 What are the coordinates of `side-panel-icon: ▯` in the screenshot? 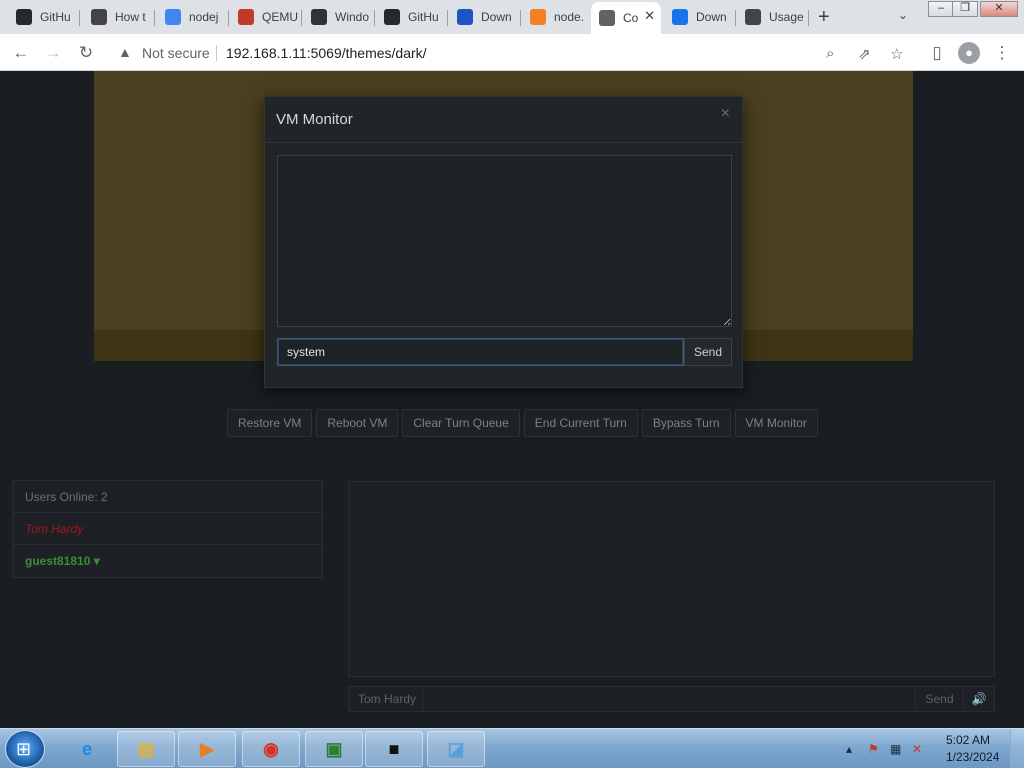 It's located at (937, 53).